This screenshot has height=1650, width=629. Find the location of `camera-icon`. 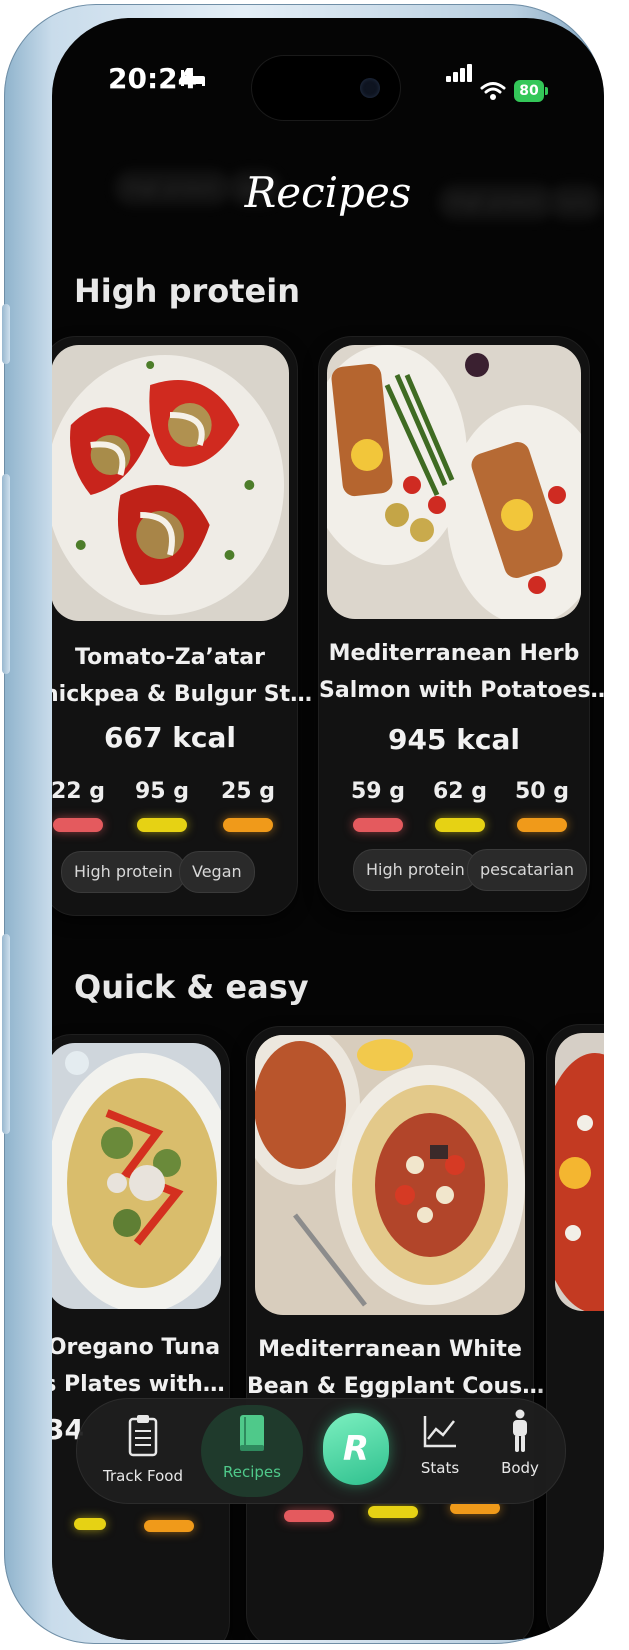

camera-icon is located at coordinates (370, 88).